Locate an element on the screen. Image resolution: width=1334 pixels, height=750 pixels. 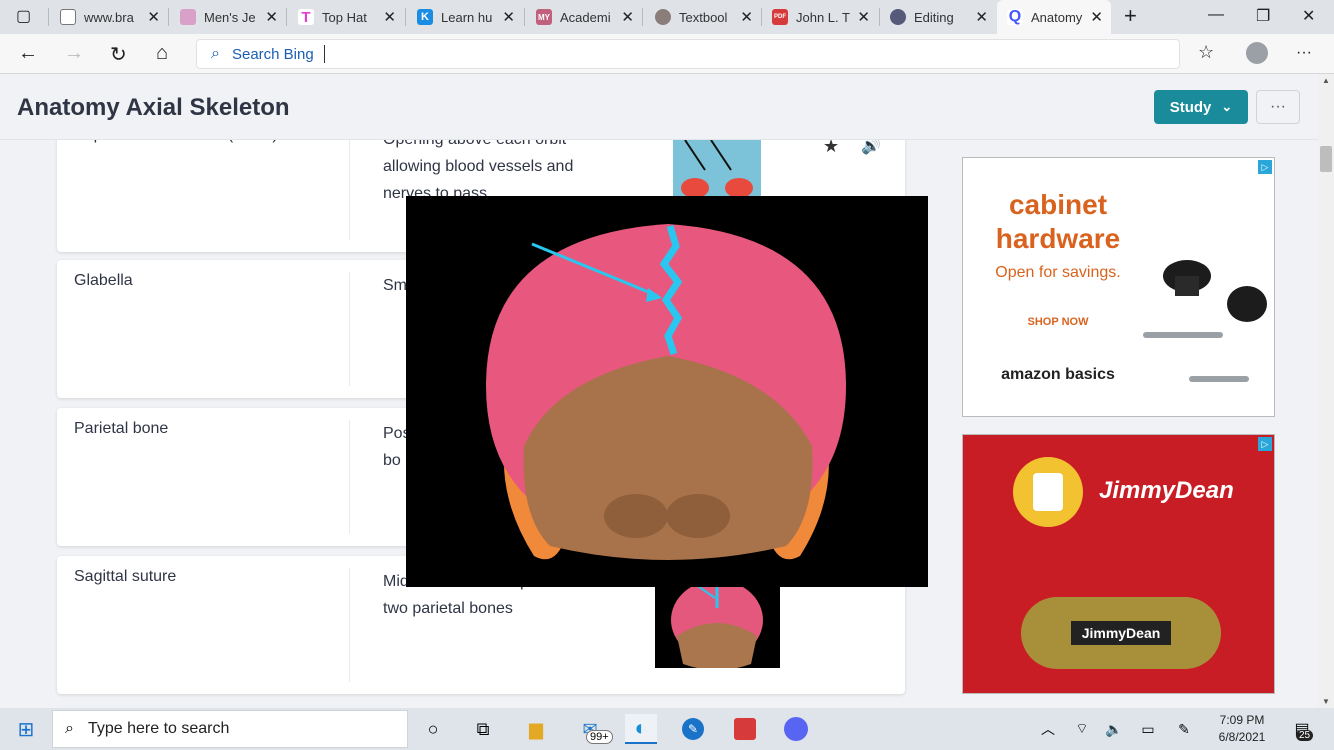
address-placeholder: Search Bing is located at coordinates (272, 54).